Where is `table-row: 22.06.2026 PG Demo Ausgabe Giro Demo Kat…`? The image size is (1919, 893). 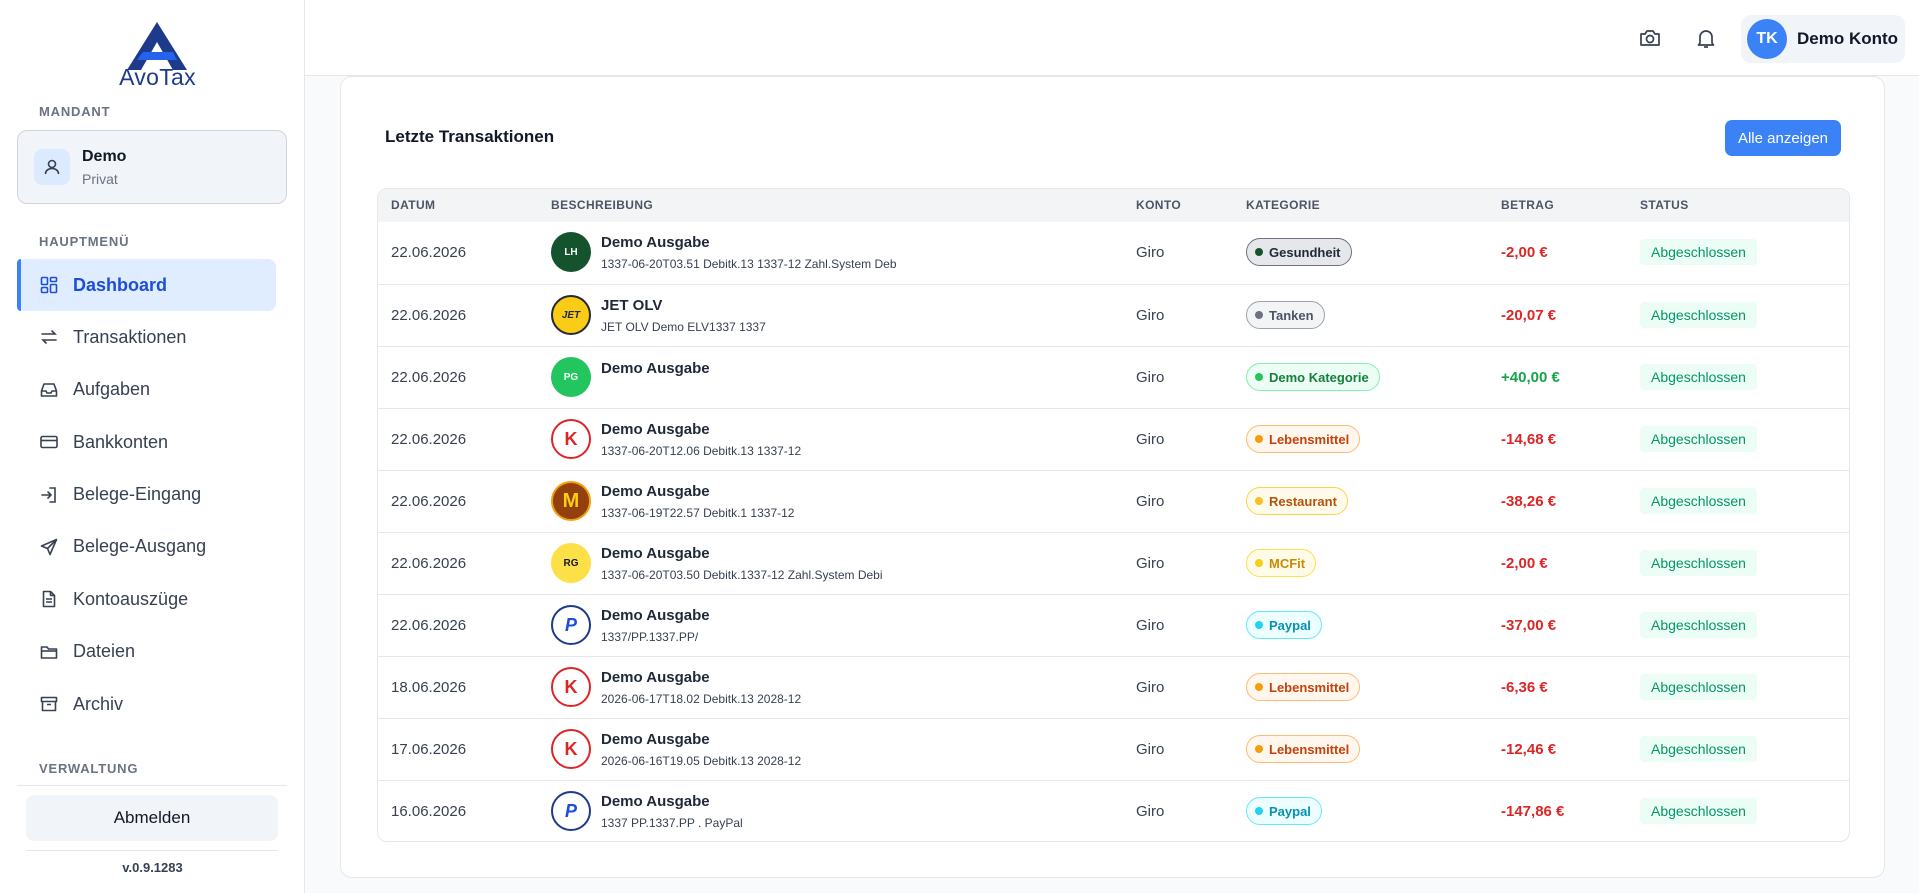
table-row: 22.06.2026 PG Demo Ausgabe Giro Demo Kat… is located at coordinates (1113, 377).